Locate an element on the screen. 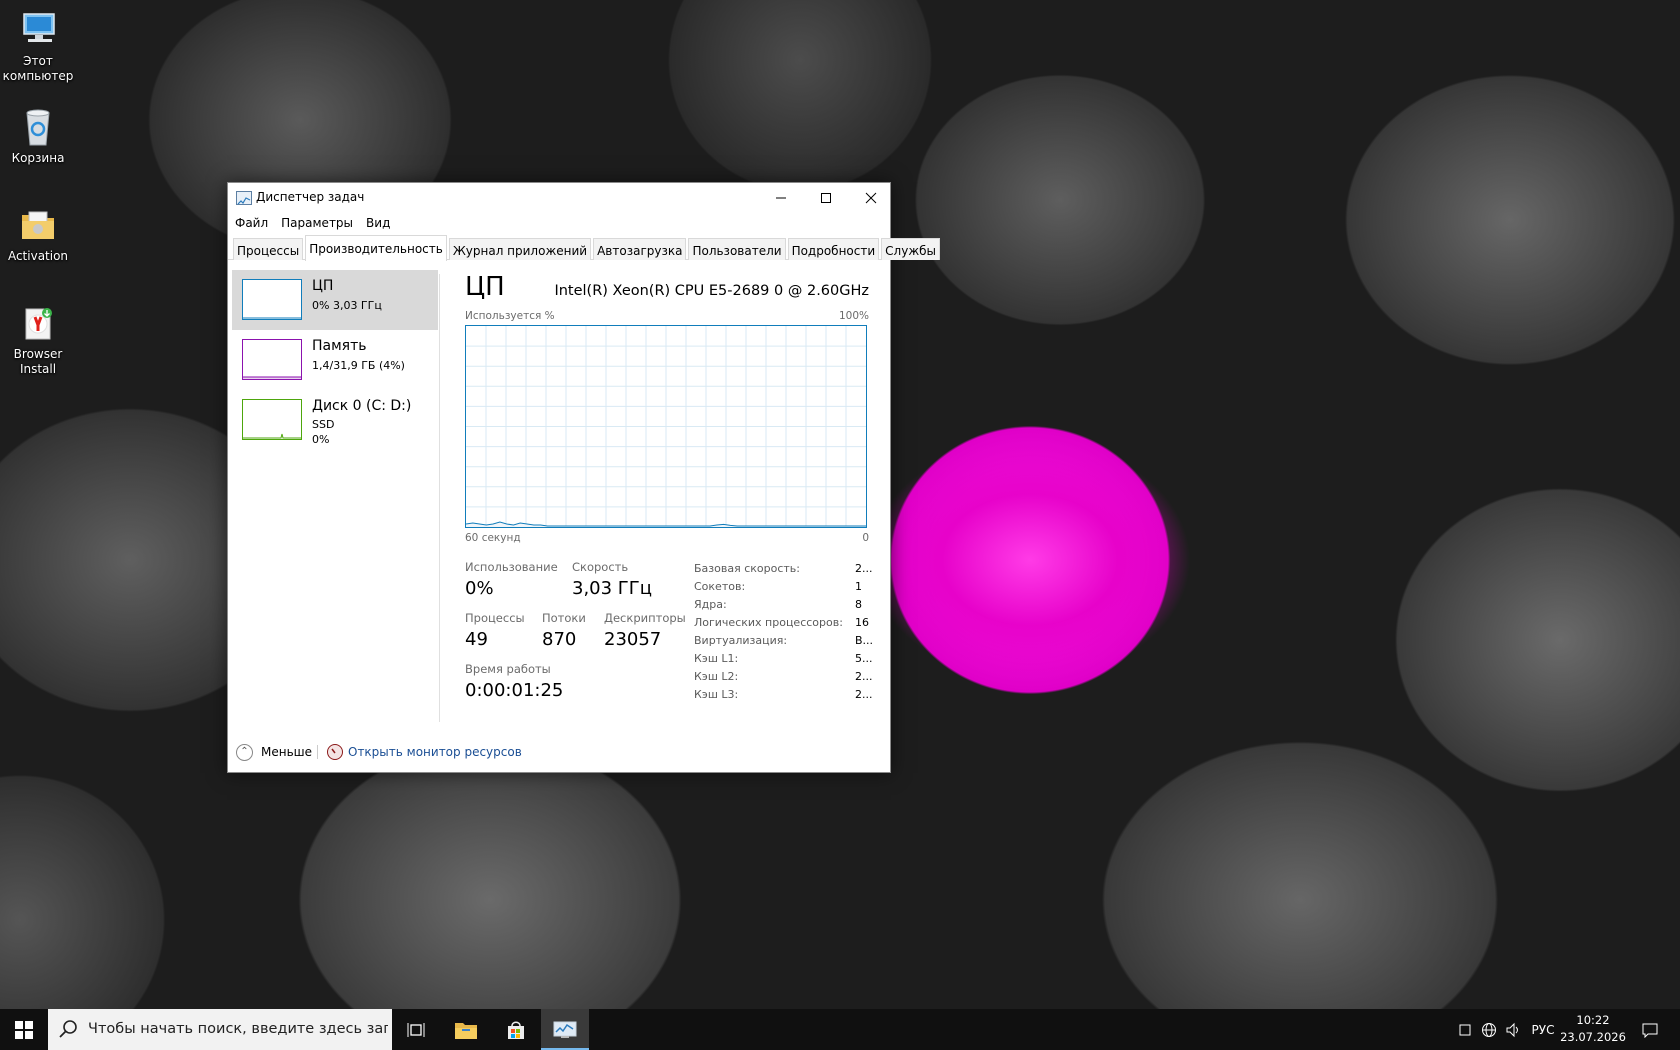 This screenshot has width=1680, height=1050. minimize-button is located at coordinates (780, 198).